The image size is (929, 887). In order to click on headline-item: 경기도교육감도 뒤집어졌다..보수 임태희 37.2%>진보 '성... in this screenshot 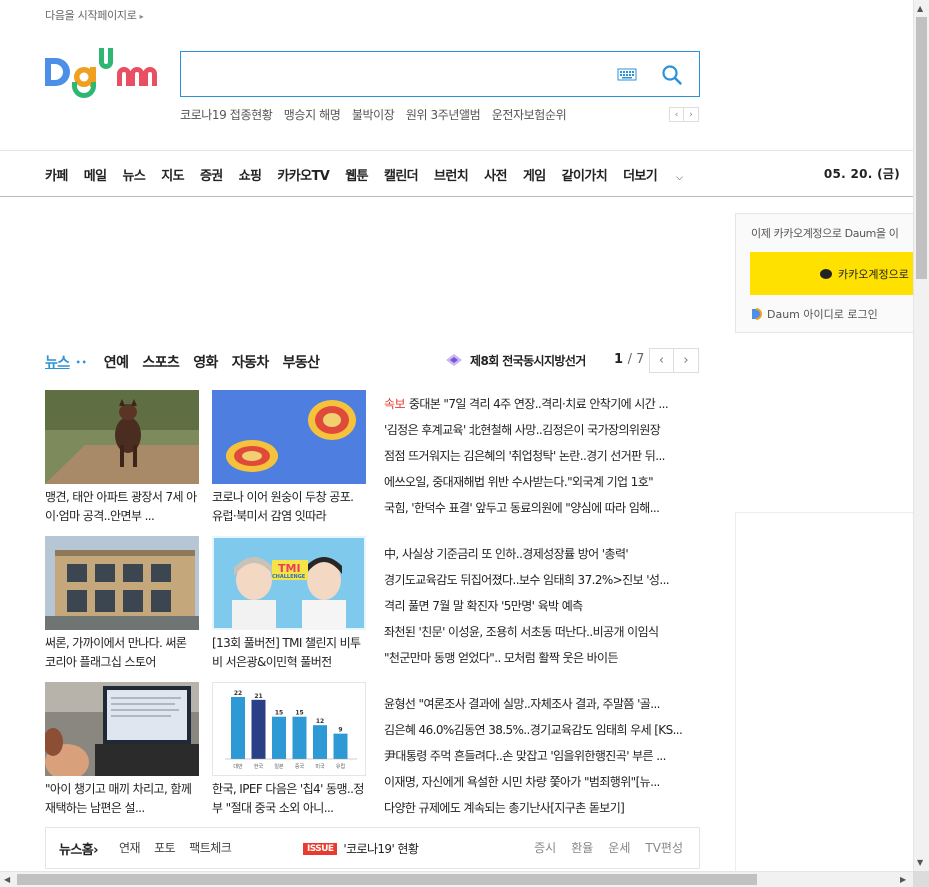, I will do `click(542, 583)`.